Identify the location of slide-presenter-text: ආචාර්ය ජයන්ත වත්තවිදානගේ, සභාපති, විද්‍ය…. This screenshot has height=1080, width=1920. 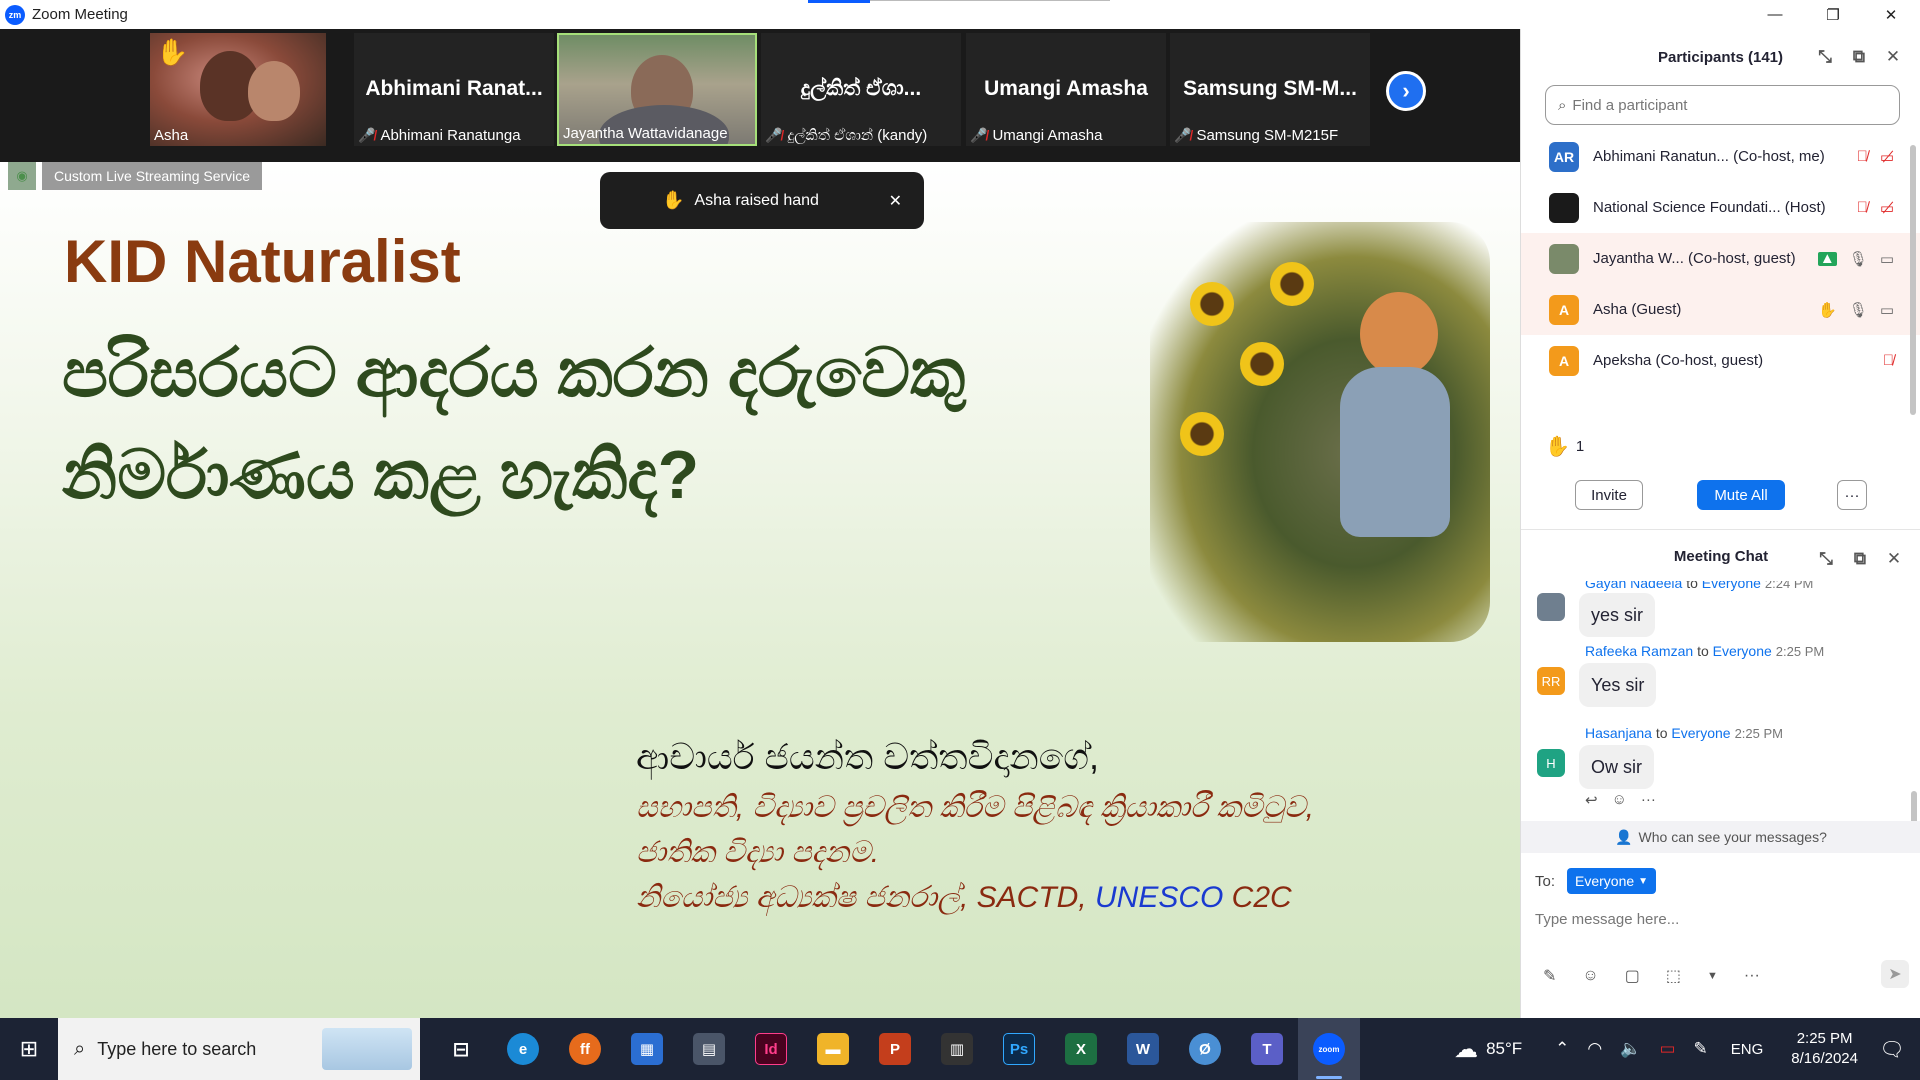
(1066, 828).